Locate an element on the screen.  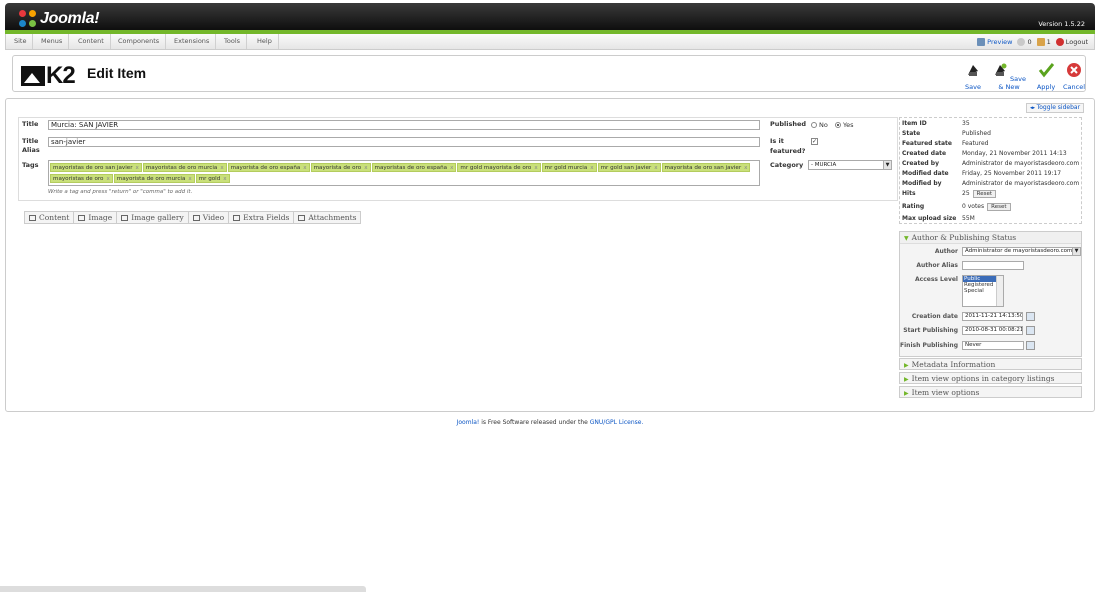
finish-publishing-label: Finish Publishing is located at coordinates (929, 345).